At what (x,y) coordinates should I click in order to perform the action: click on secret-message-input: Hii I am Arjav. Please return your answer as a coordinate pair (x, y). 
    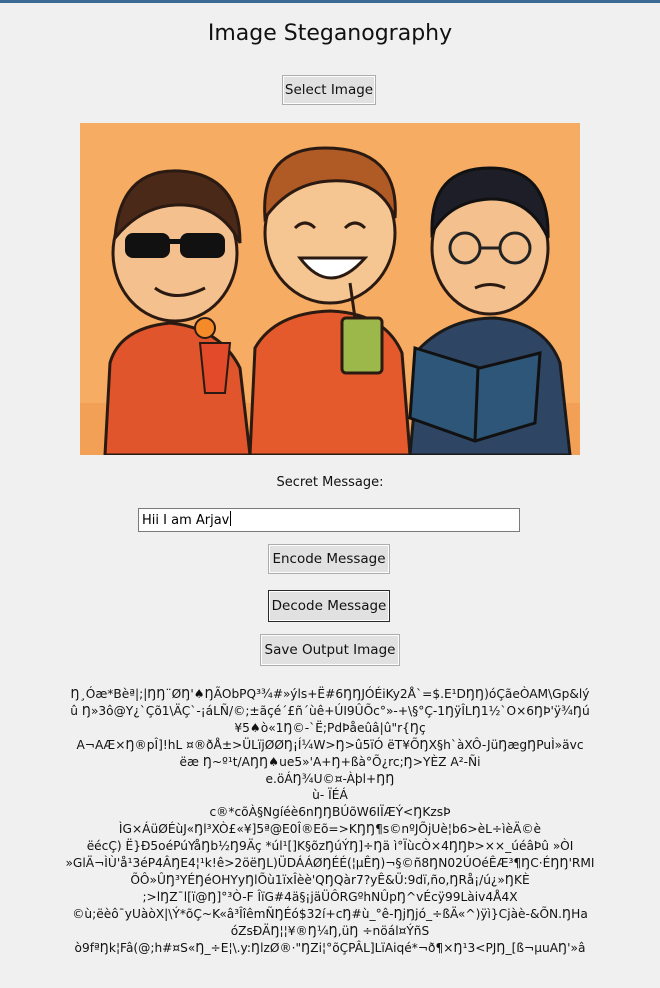
    Looking at the image, I should click on (329, 520).